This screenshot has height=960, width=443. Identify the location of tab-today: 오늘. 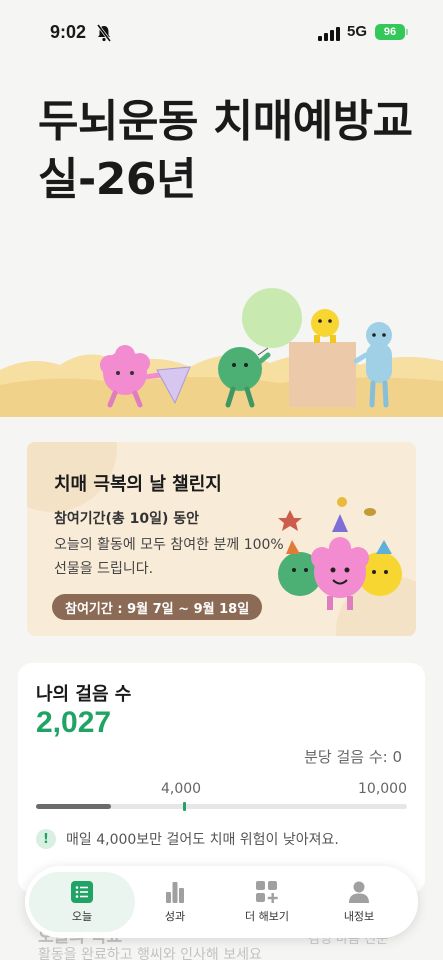
(82, 902).